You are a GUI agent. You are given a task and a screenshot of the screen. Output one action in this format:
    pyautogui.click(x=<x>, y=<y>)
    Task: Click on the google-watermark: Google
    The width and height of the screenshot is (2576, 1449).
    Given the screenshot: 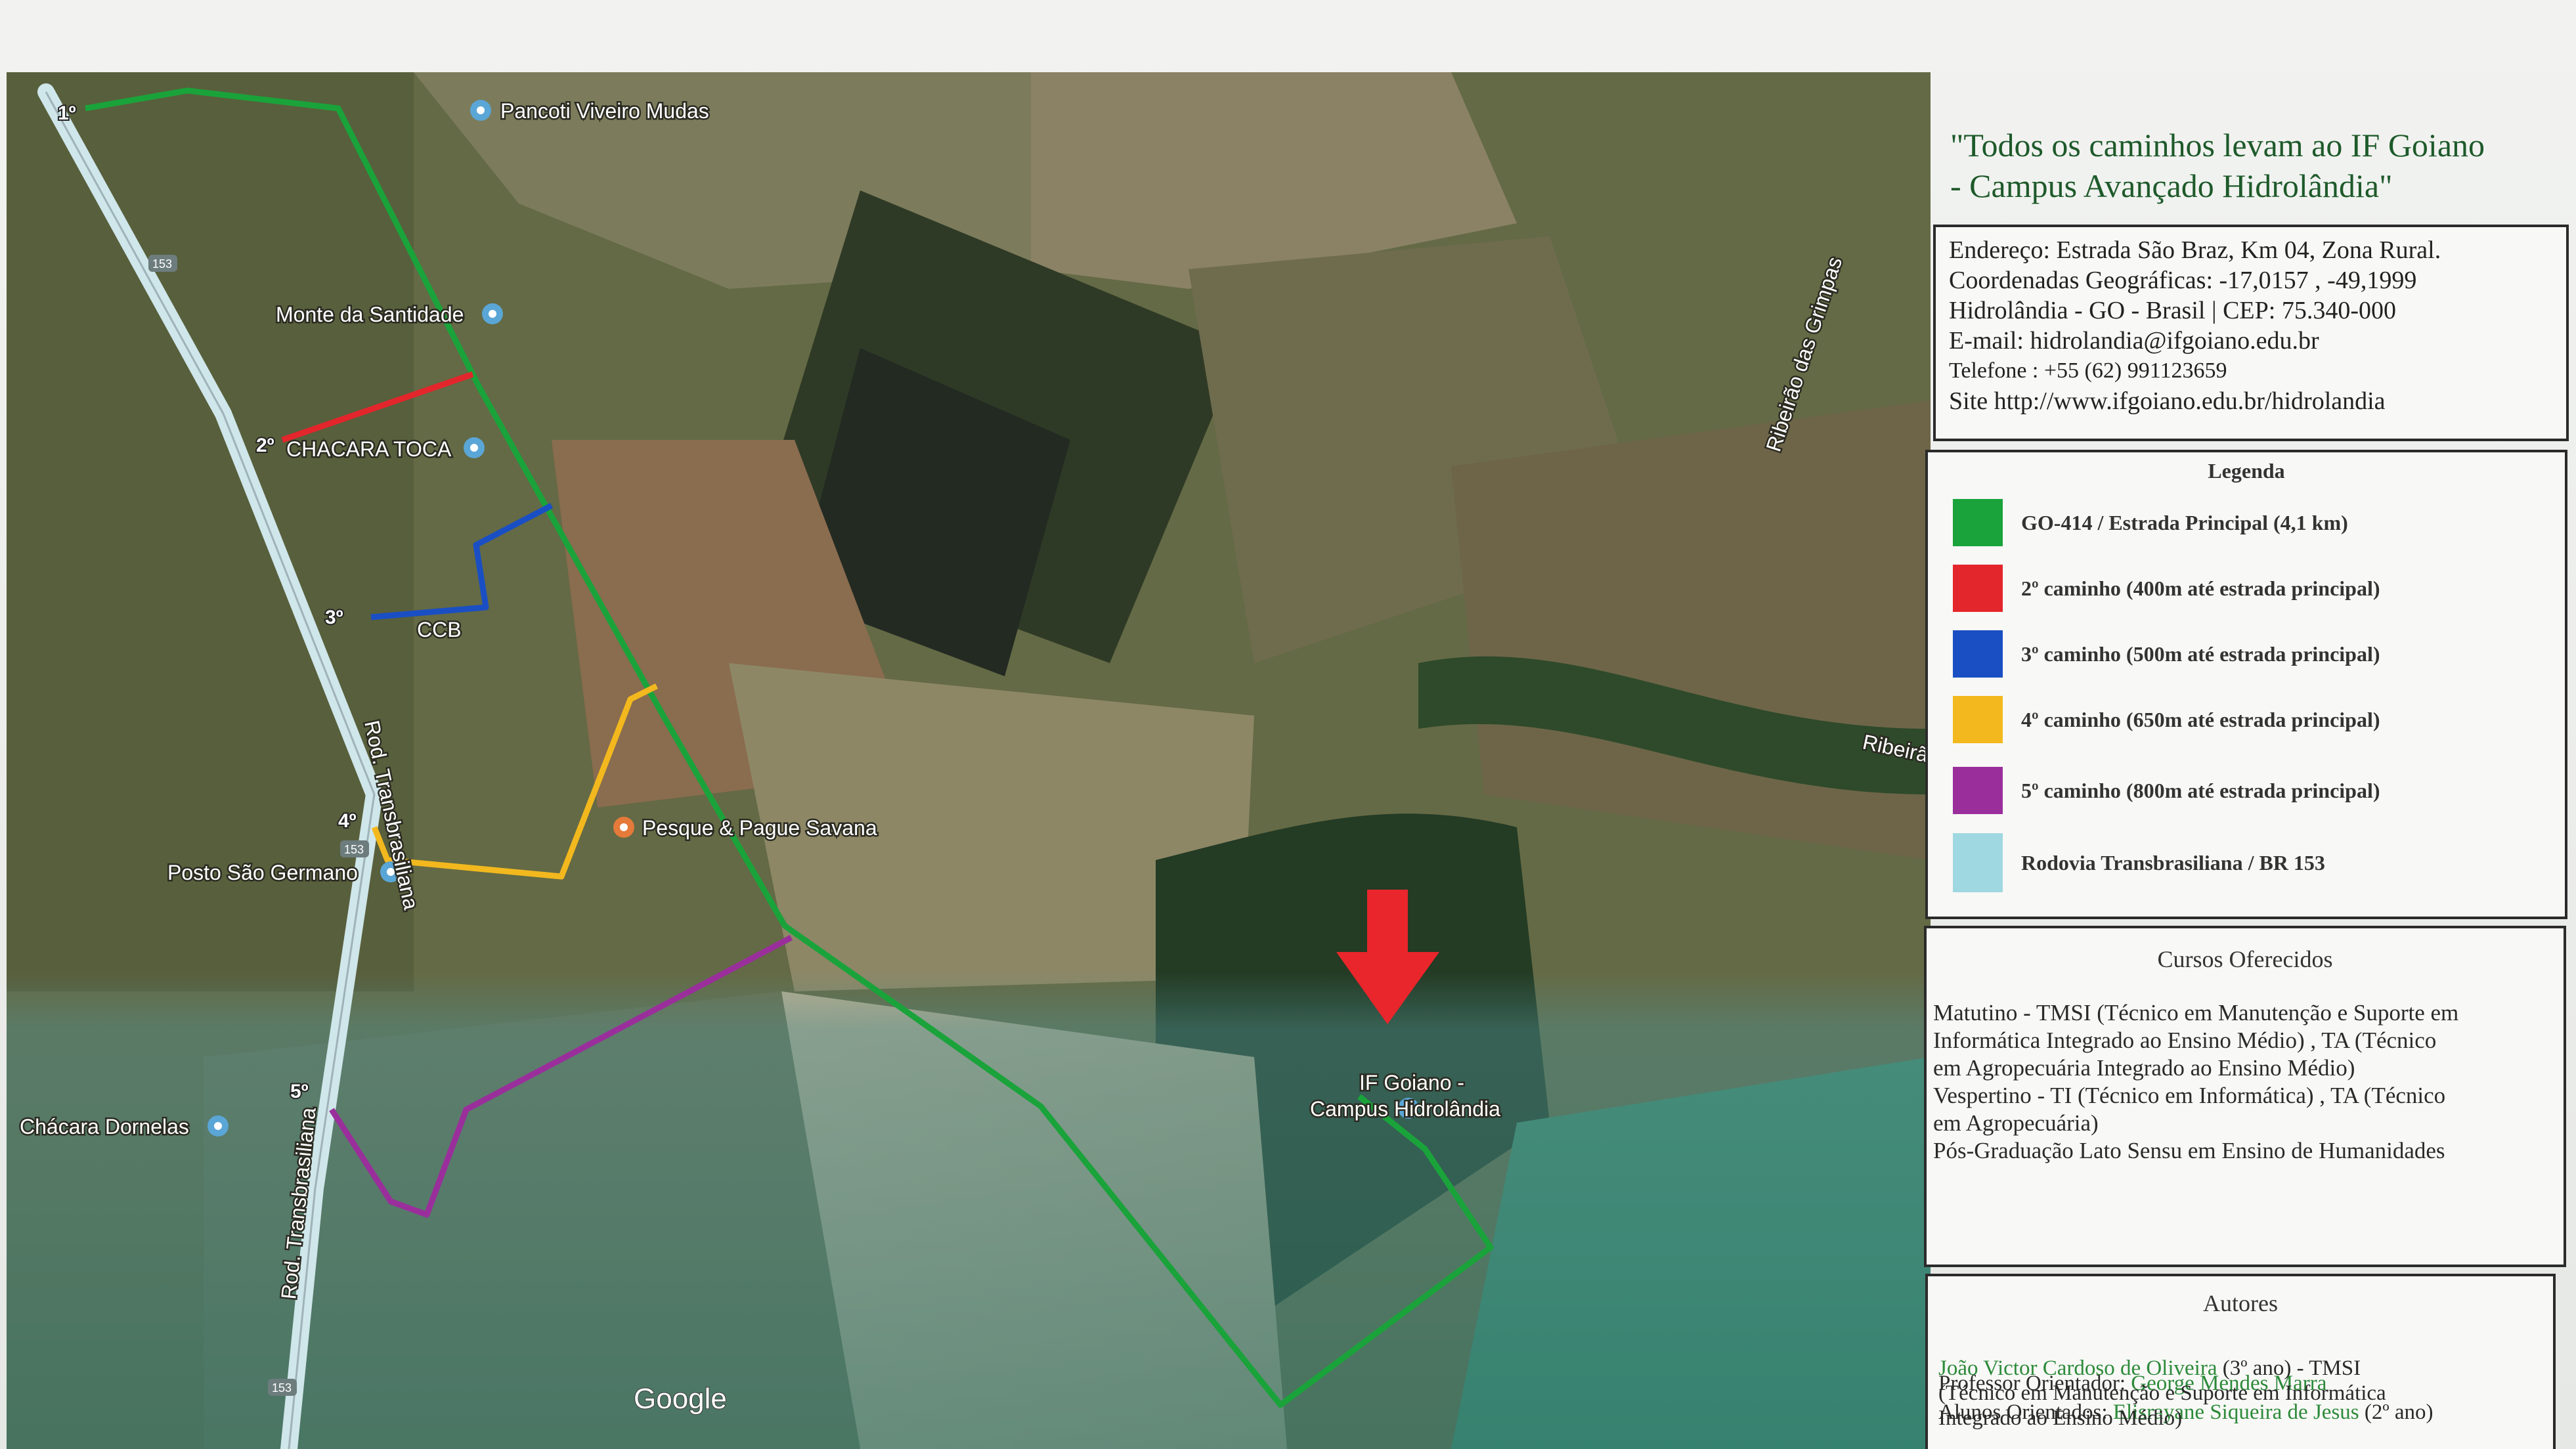 What is the action you would take?
    pyautogui.click(x=680, y=1399)
    